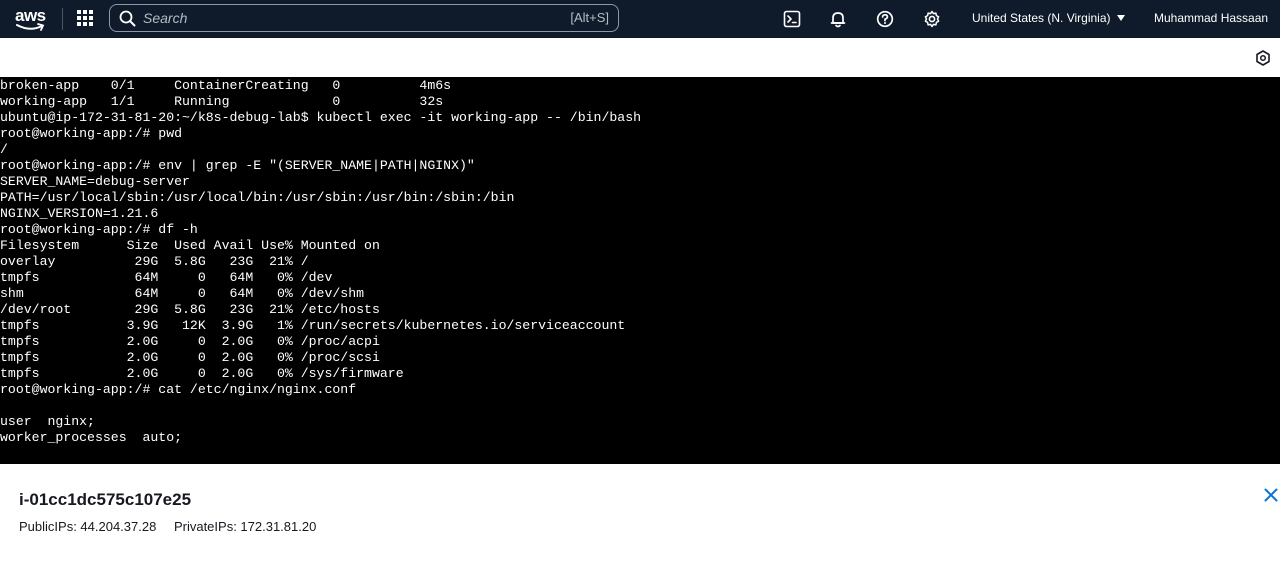 Image resolution: width=1280 pixels, height=570 pixels. Describe the element at coordinates (91, 133) in the screenshot. I see `terminal-line: root@working-app:/# pwd` at that location.